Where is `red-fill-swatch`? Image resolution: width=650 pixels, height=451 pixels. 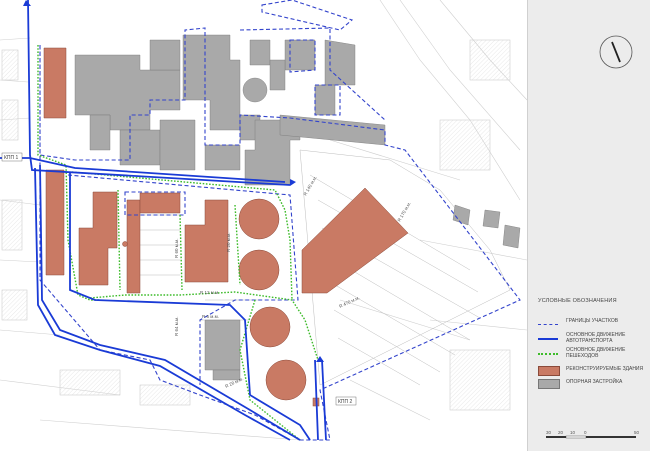 red-fill-swatch is located at coordinates (549, 371).